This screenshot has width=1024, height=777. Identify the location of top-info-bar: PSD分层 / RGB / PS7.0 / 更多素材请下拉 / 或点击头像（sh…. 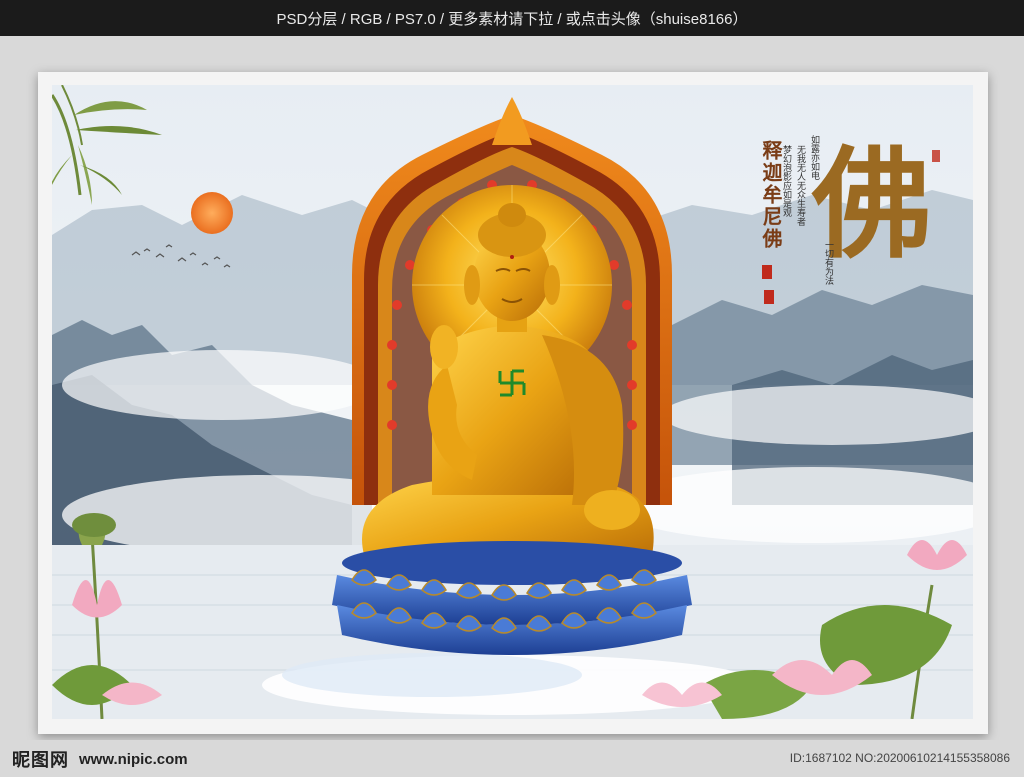
(512, 18).